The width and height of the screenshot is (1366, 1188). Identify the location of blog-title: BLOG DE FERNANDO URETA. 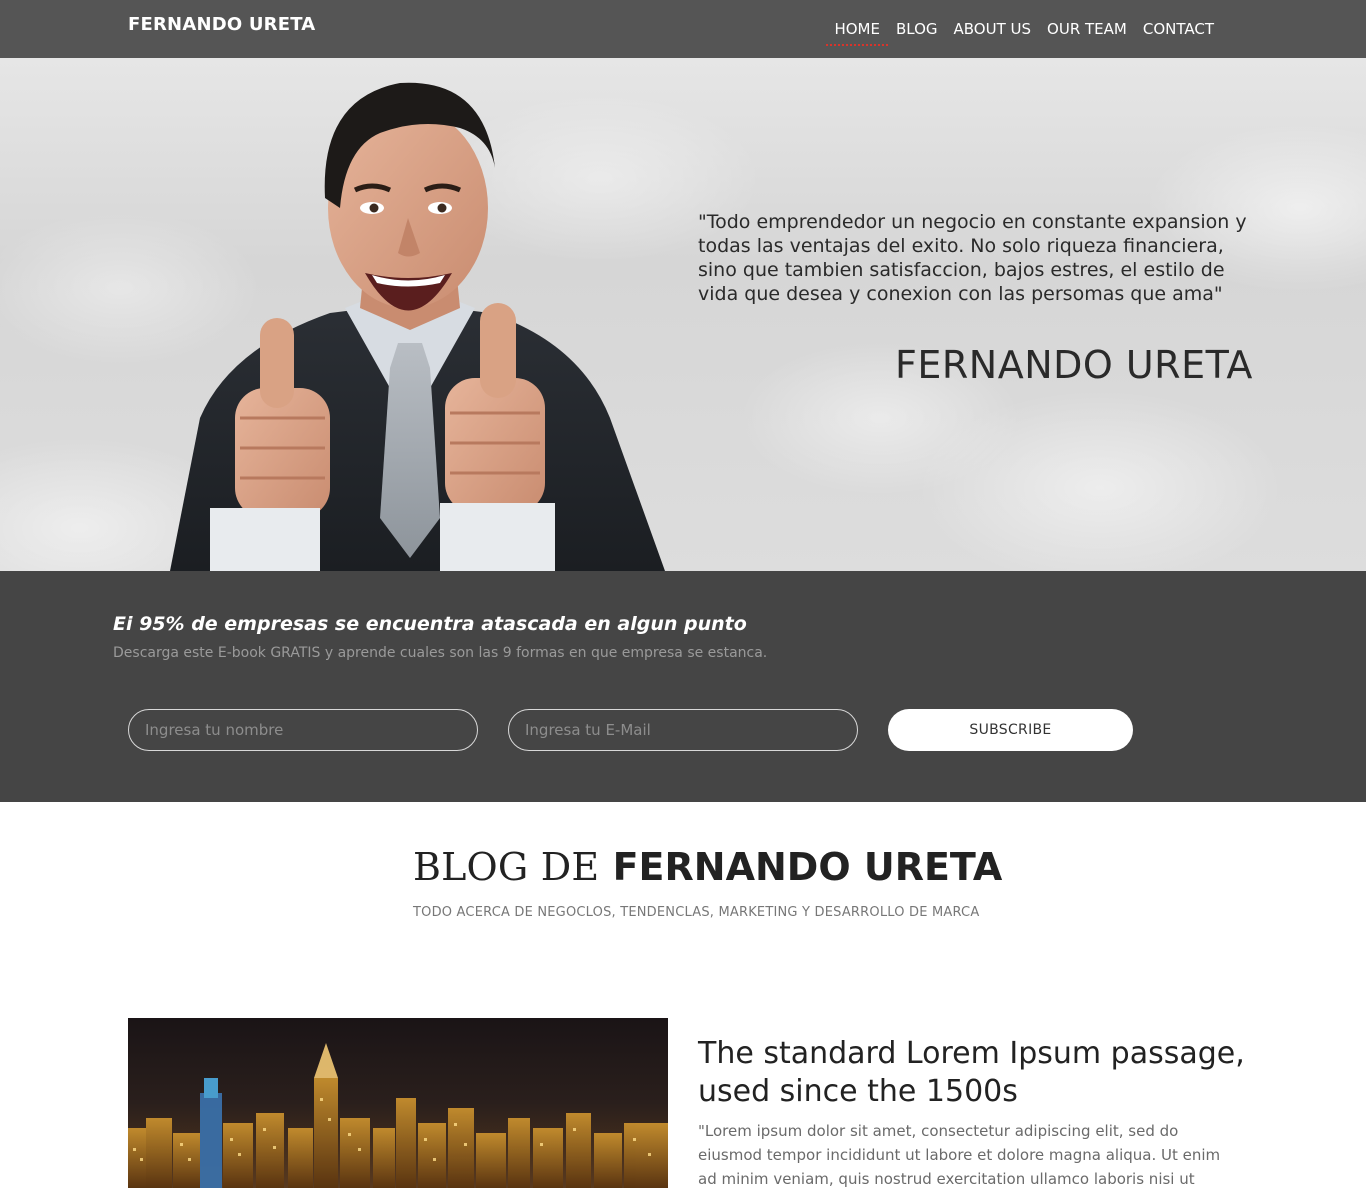
(707, 867).